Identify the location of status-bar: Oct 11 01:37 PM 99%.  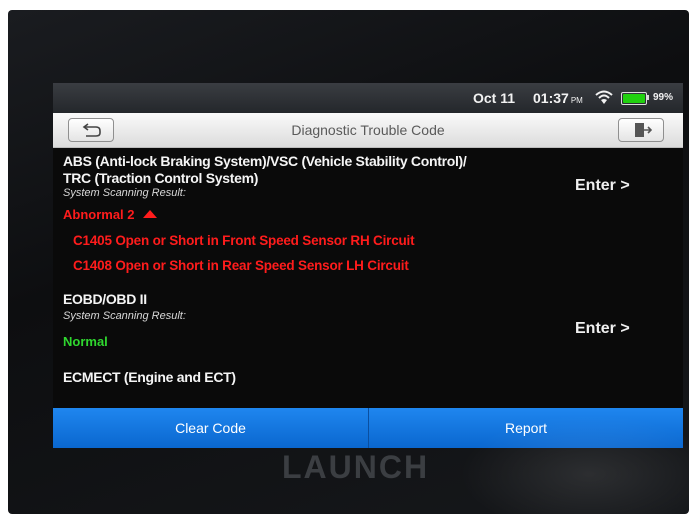
(368, 98).